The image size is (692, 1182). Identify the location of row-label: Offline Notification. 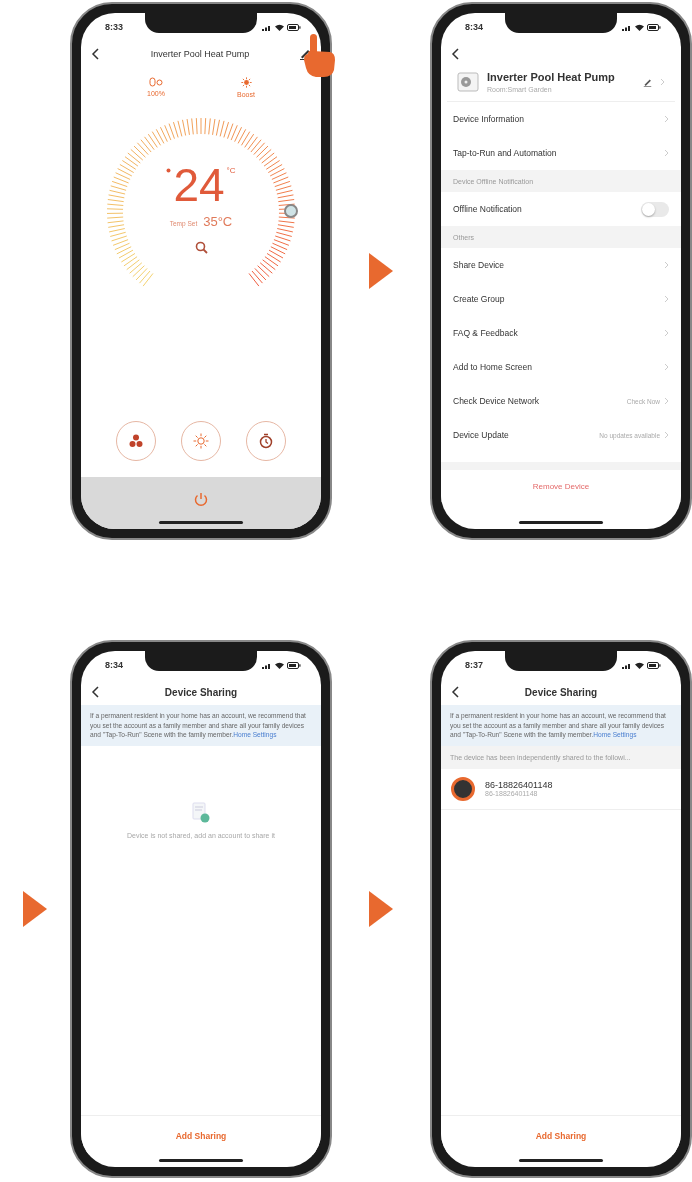
(488, 209).